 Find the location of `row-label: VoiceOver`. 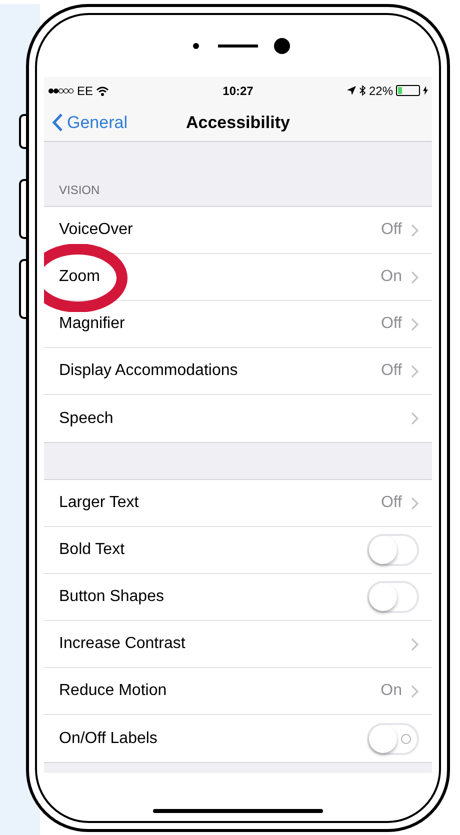

row-label: VoiceOver is located at coordinates (96, 230).